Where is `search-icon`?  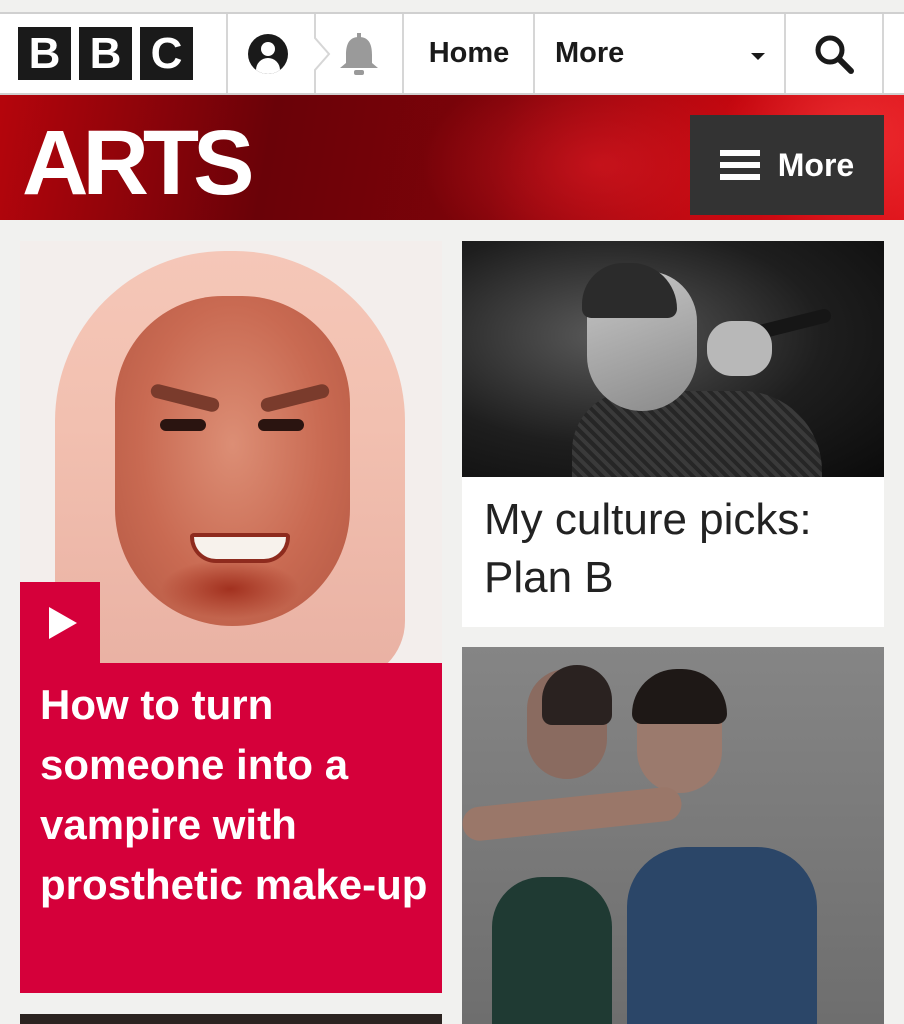
search-icon is located at coordinates (834, 54).